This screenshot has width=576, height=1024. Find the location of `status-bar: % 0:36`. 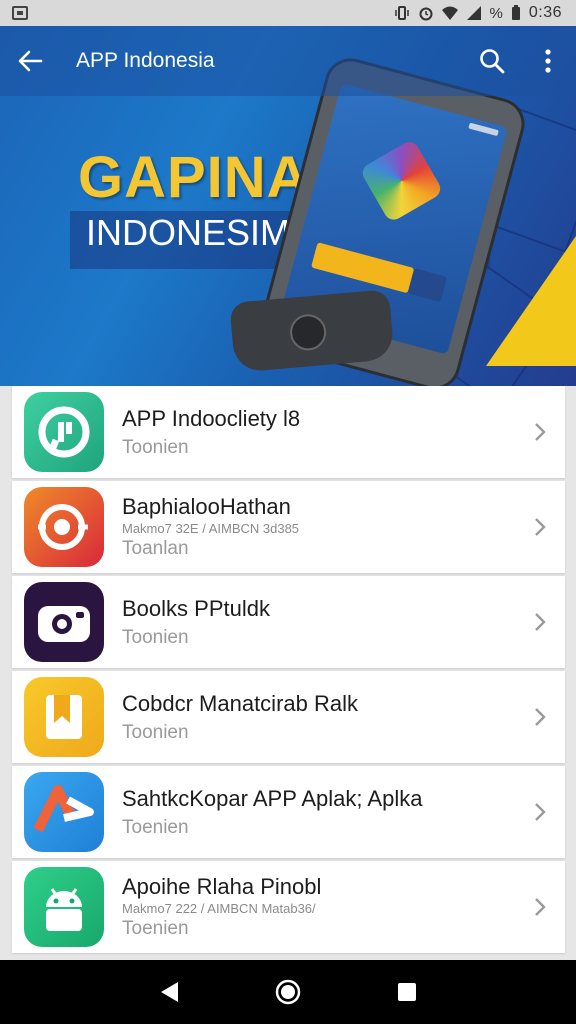

status-bar: % 0:36 is located at coordinates (288, 13).